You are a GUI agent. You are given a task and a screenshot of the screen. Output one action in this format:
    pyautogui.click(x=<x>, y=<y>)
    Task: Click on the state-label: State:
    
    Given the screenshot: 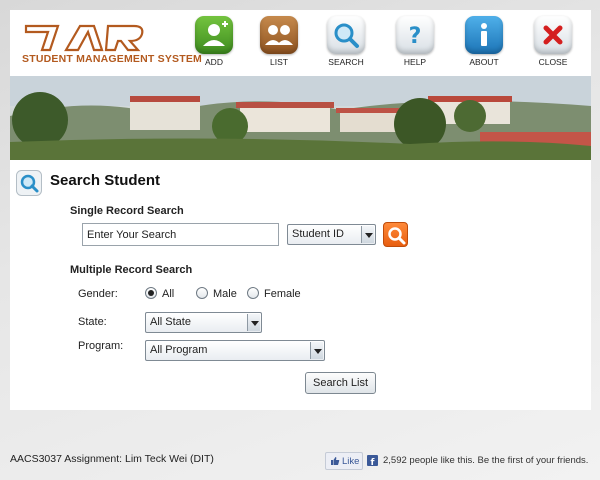 What is the action you would take?
    pyautogui.click(x=92, y=322)
    